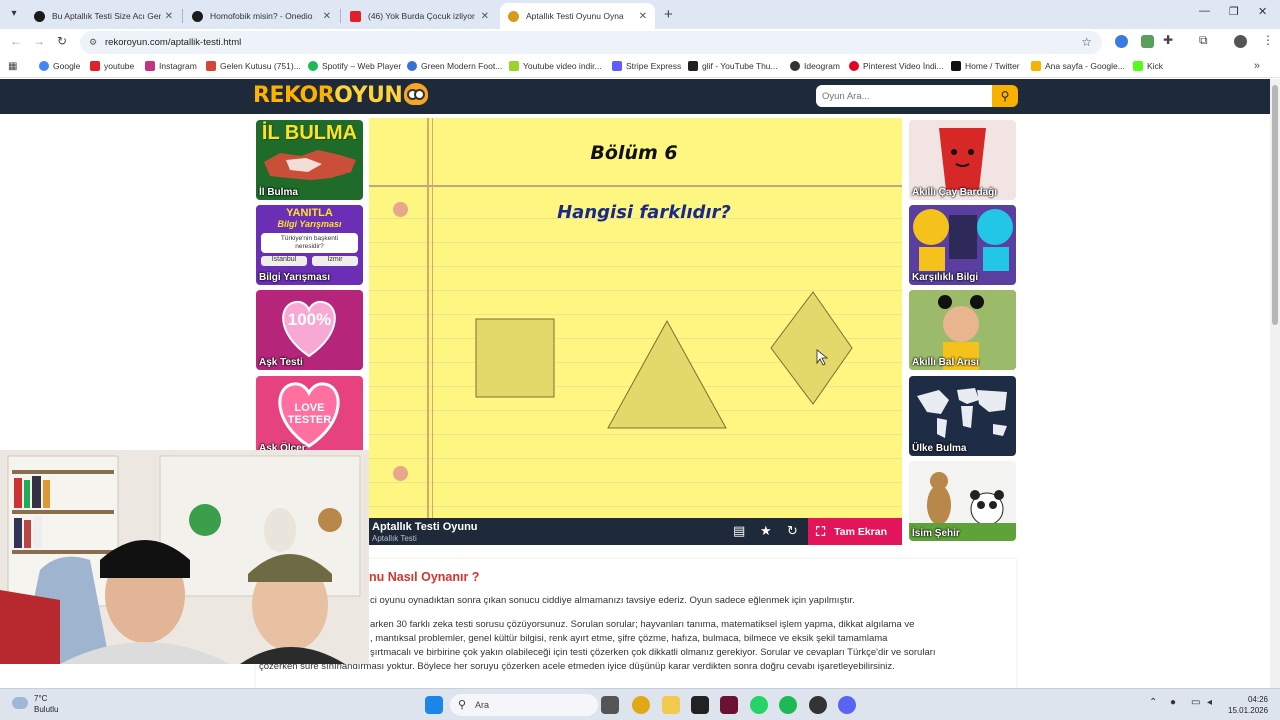 The width and height of the screenshot is (1280, 720). Describe the element at coordinates (46, 709) in the screenshot. I see `weather-description: Bulutlu` at that location.